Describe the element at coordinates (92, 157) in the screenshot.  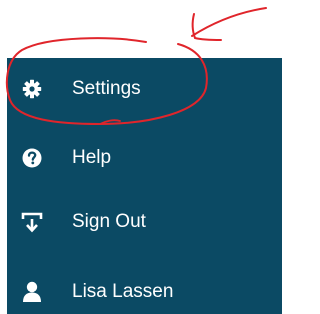
I see `menu-item-label: Help` at that location.